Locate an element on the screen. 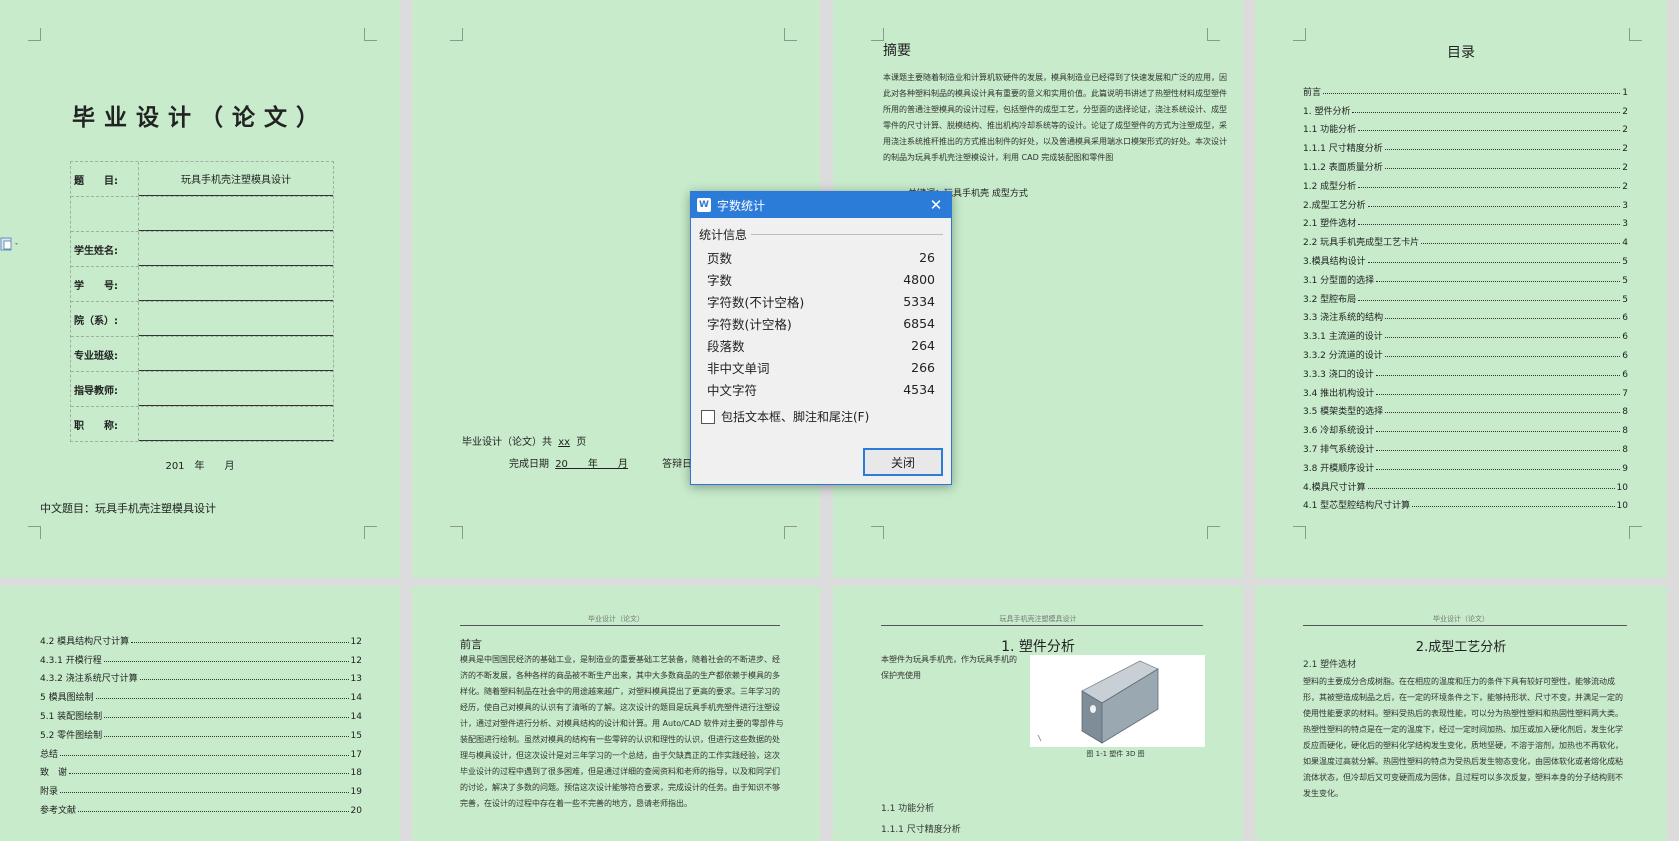 The image size is (1679, 841). stat-row: 段落数 264 is located at coordinates (821, 345).